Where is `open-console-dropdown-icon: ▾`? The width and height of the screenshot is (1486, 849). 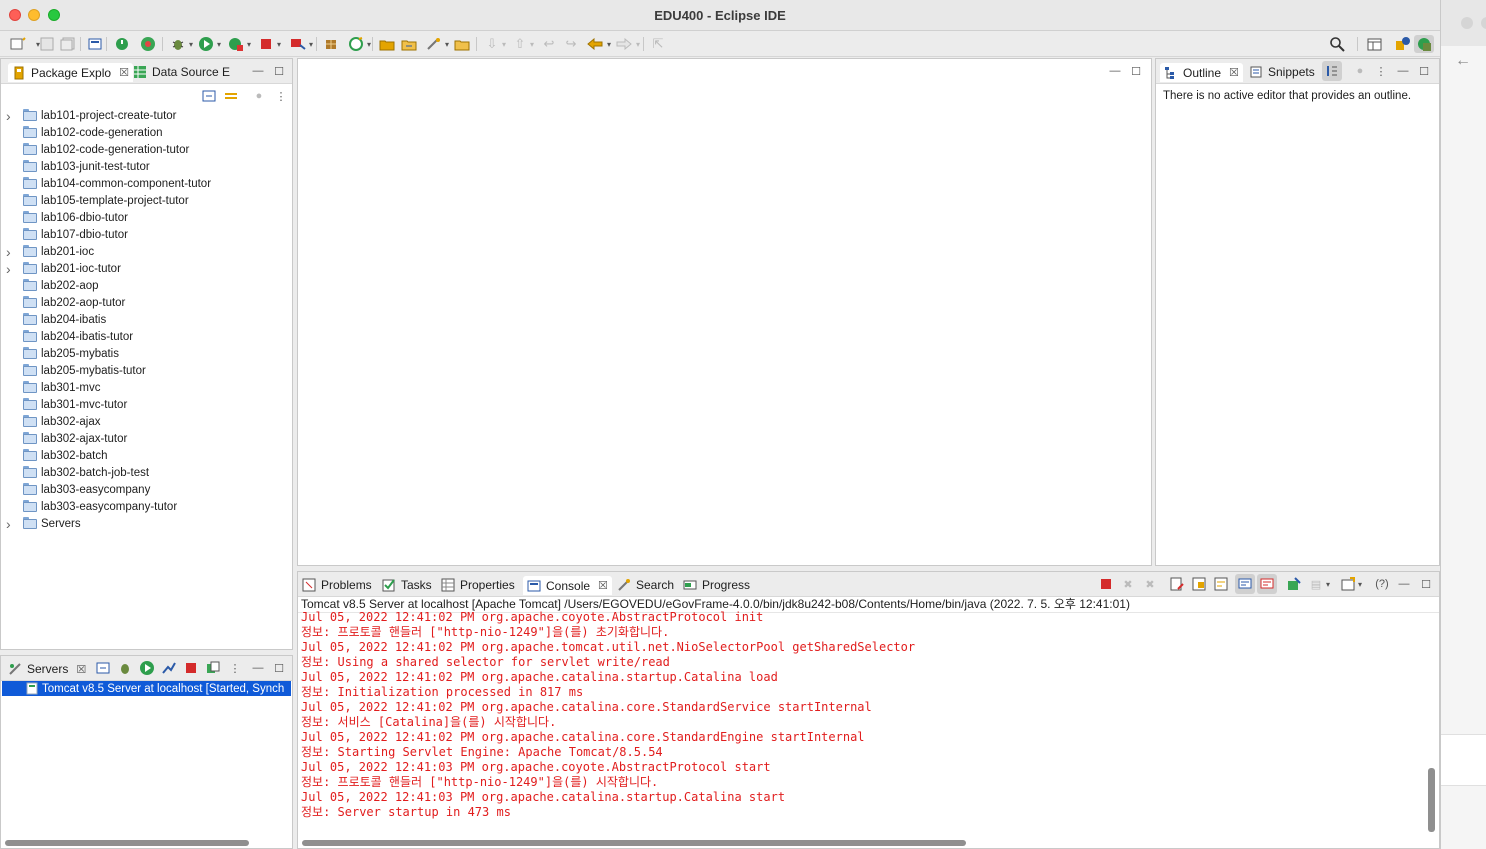
open-console-dropdown-icon: ▾ is located at coordinates (1360, 584).